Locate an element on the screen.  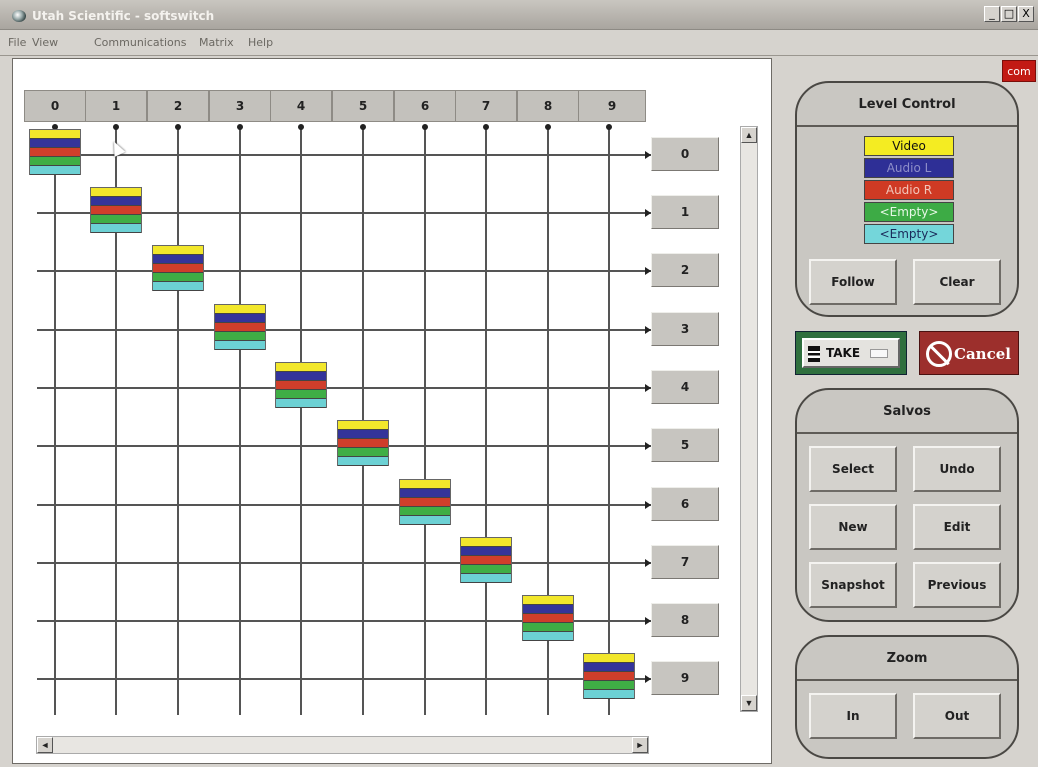
take-button: TAKE is located at coordinates (851, 353).